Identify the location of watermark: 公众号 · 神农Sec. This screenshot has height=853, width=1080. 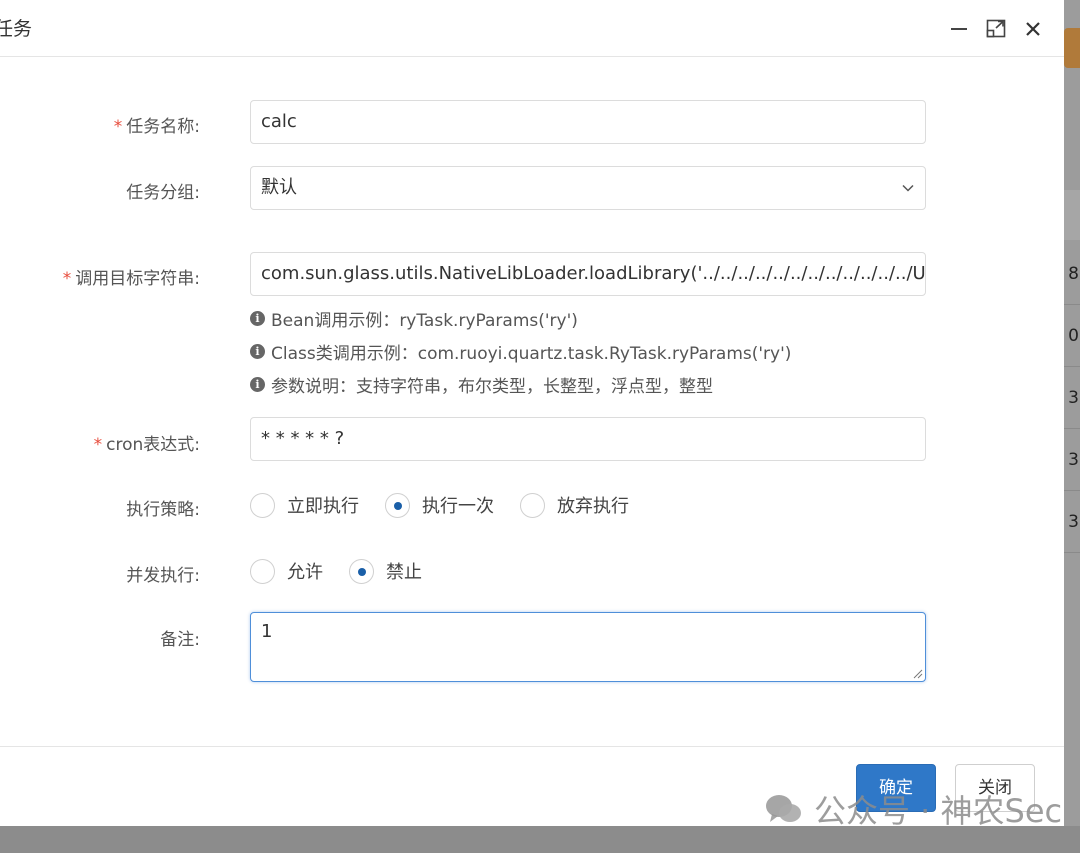
(913, 809).